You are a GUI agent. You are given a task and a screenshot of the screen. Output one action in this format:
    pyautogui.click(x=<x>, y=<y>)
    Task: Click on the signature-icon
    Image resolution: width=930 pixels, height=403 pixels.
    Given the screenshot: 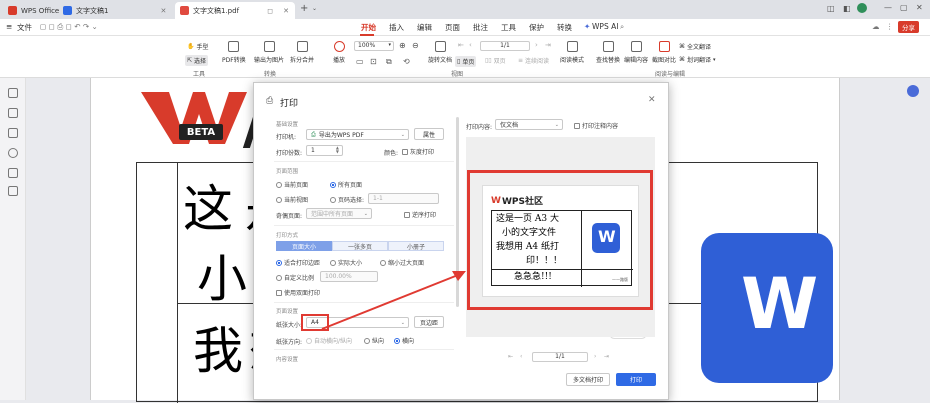 What is the action you would take?
    pyautogui.click(x=13, y=173)
    